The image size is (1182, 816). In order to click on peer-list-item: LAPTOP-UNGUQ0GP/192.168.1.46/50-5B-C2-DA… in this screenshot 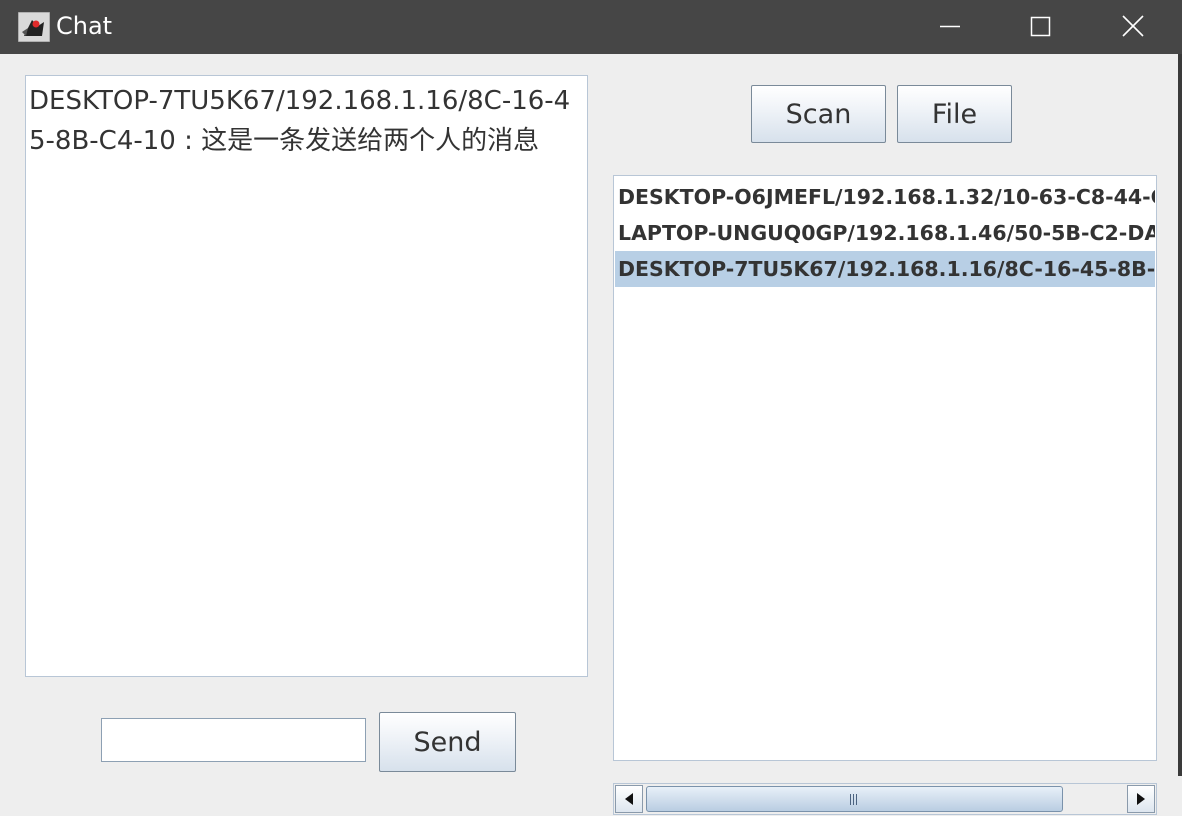, I will do `click(885, 233)`.